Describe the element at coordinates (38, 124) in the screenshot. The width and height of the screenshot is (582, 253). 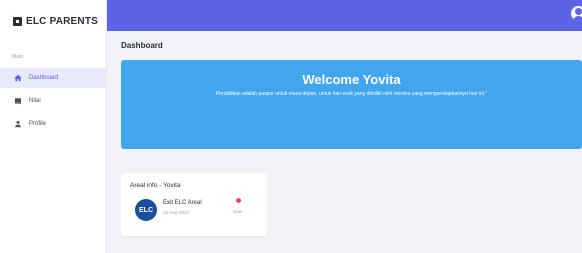
I see `sidebar-item-label: Profile` at that location.